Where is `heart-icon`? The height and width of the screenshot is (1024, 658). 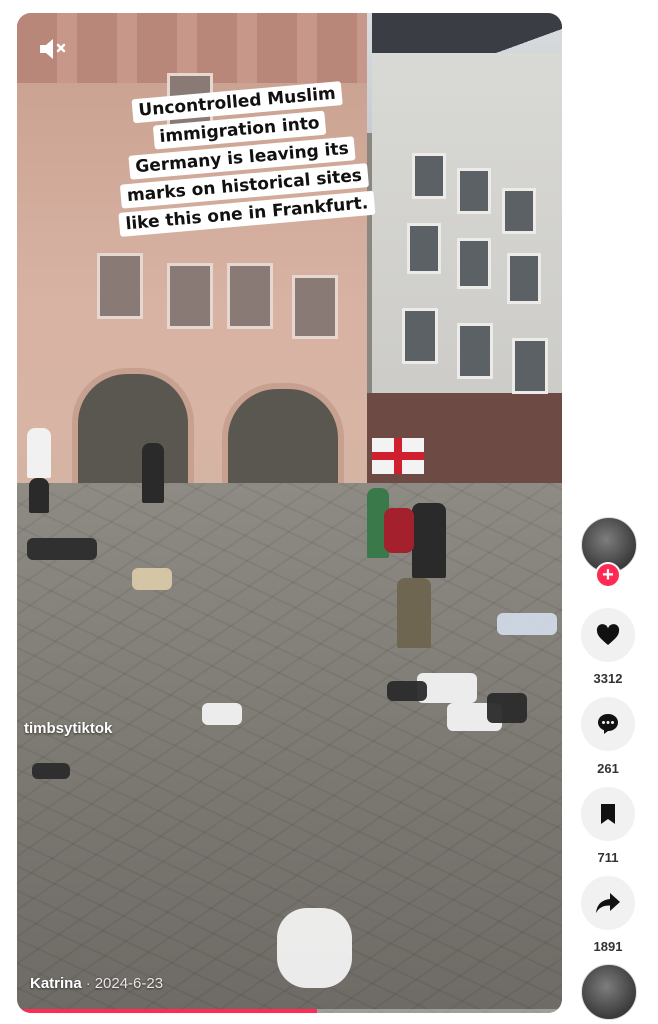
heart-icon is located at coordinates (608, 634).